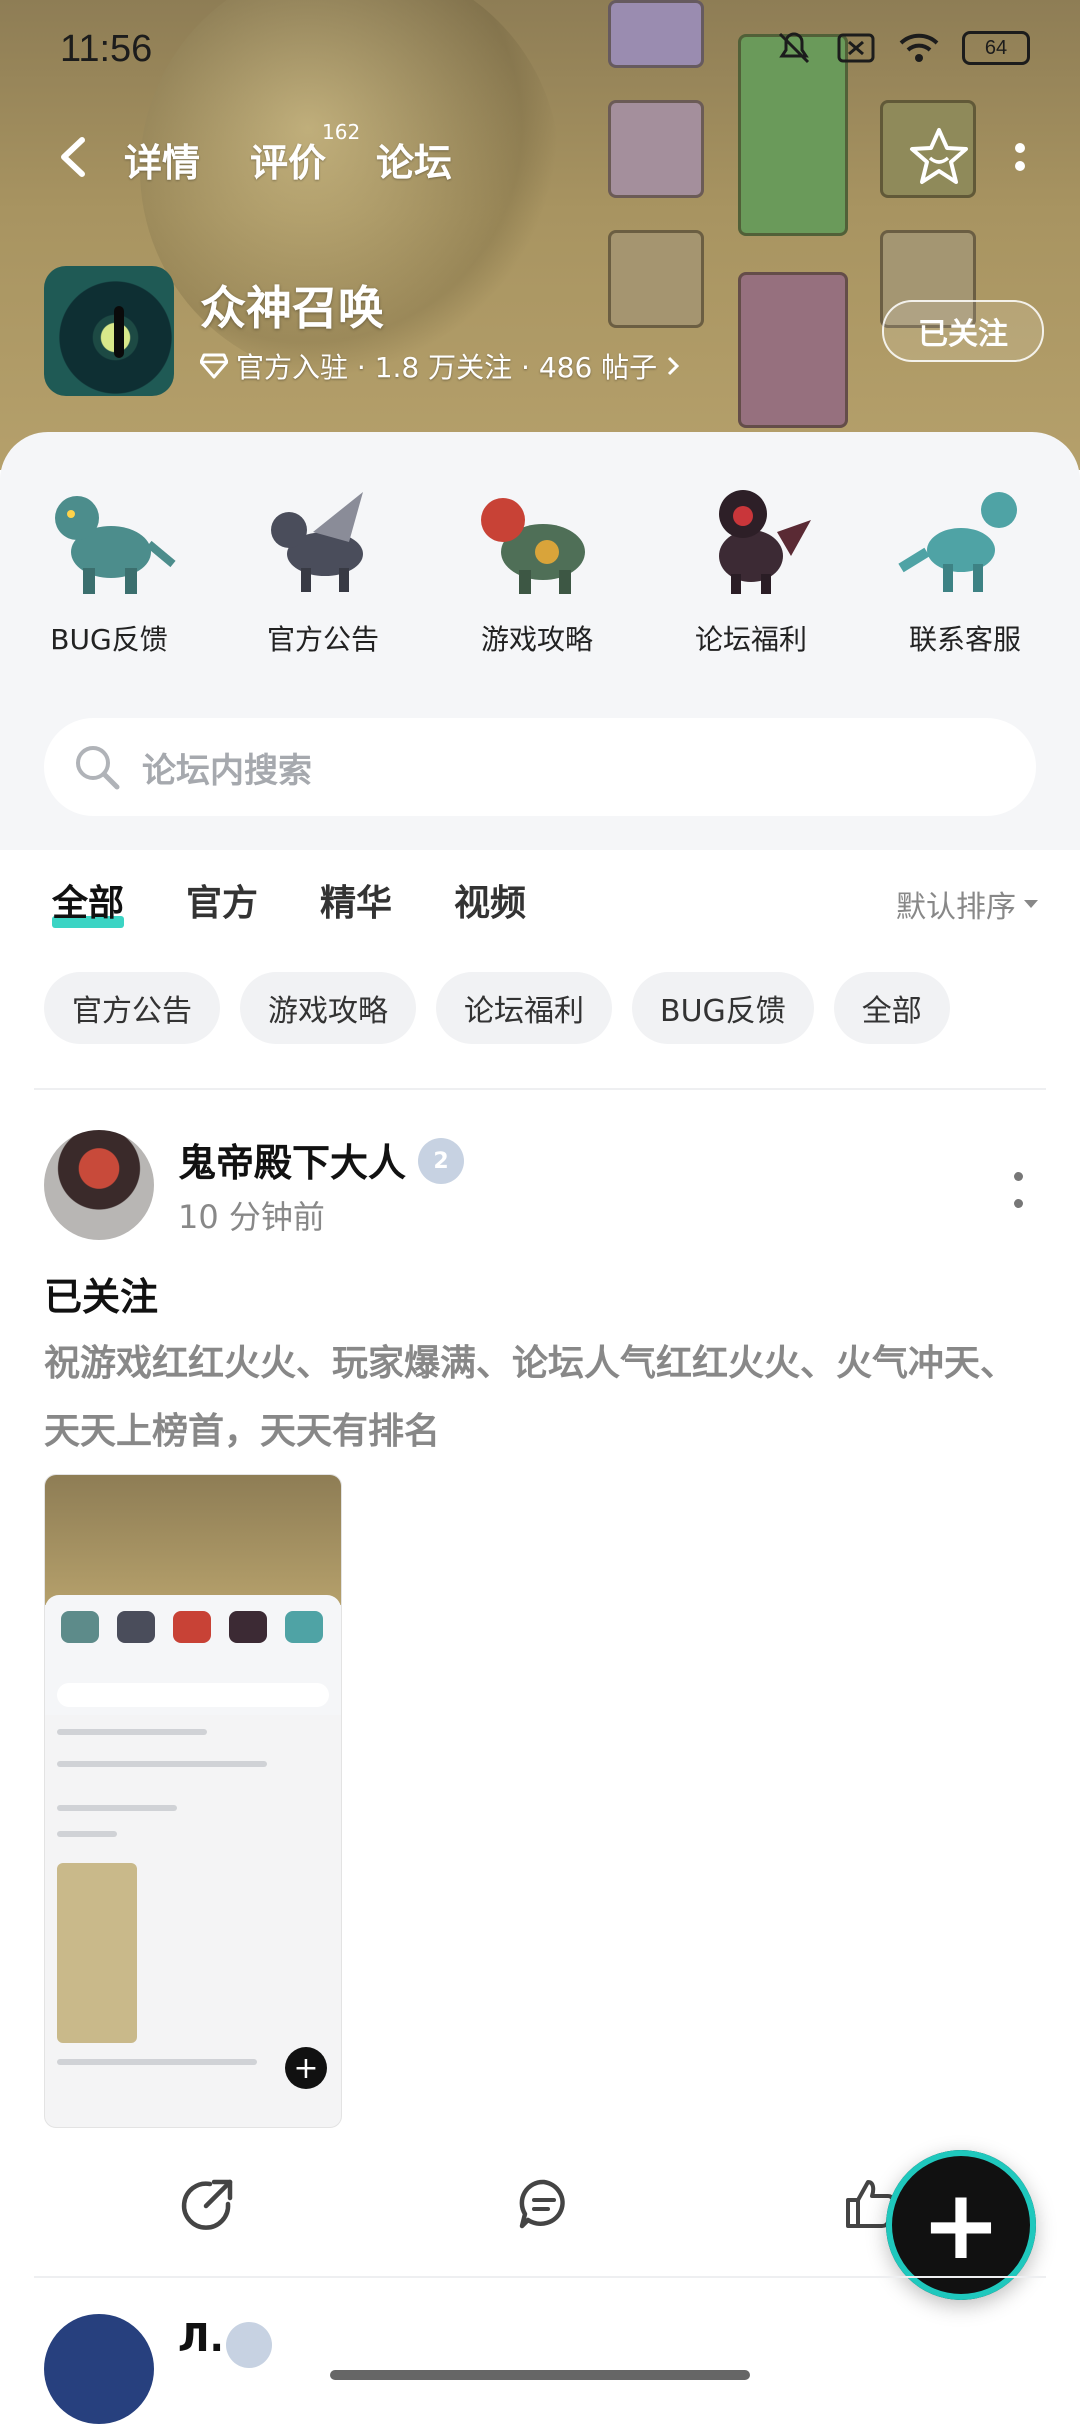 The height and width of the screenshot is (2424, 1080). I want to click on tab-details: 详情, so click(162, 159).